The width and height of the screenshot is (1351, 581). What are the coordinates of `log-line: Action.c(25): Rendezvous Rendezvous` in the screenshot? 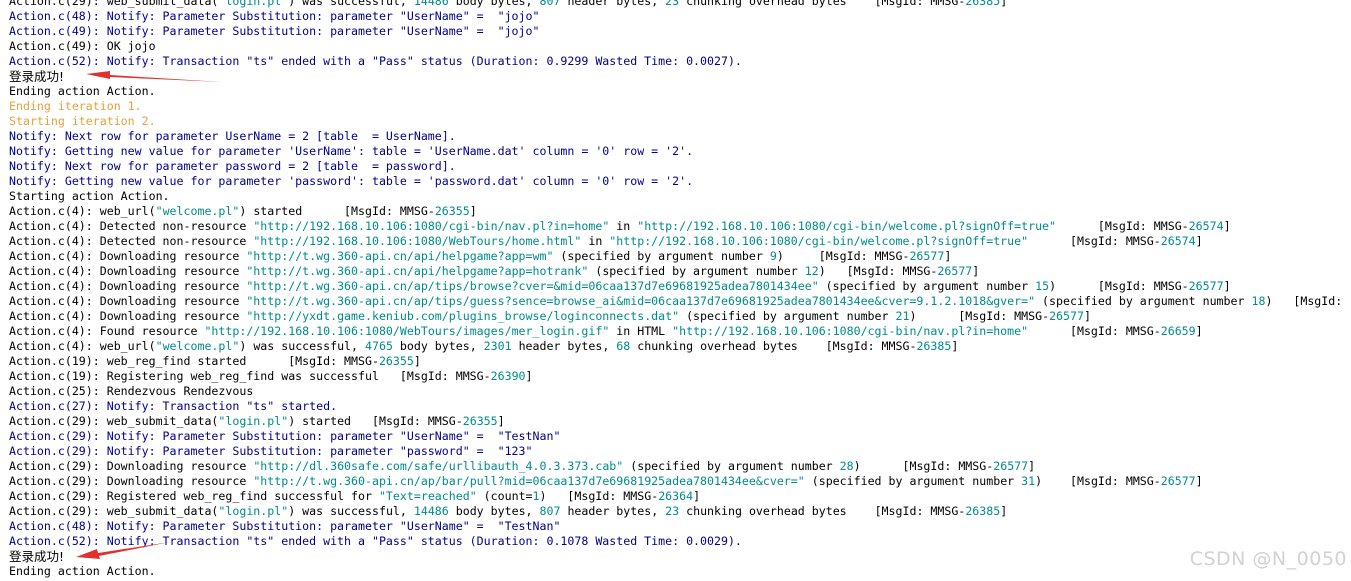 It's located at (680, 391).